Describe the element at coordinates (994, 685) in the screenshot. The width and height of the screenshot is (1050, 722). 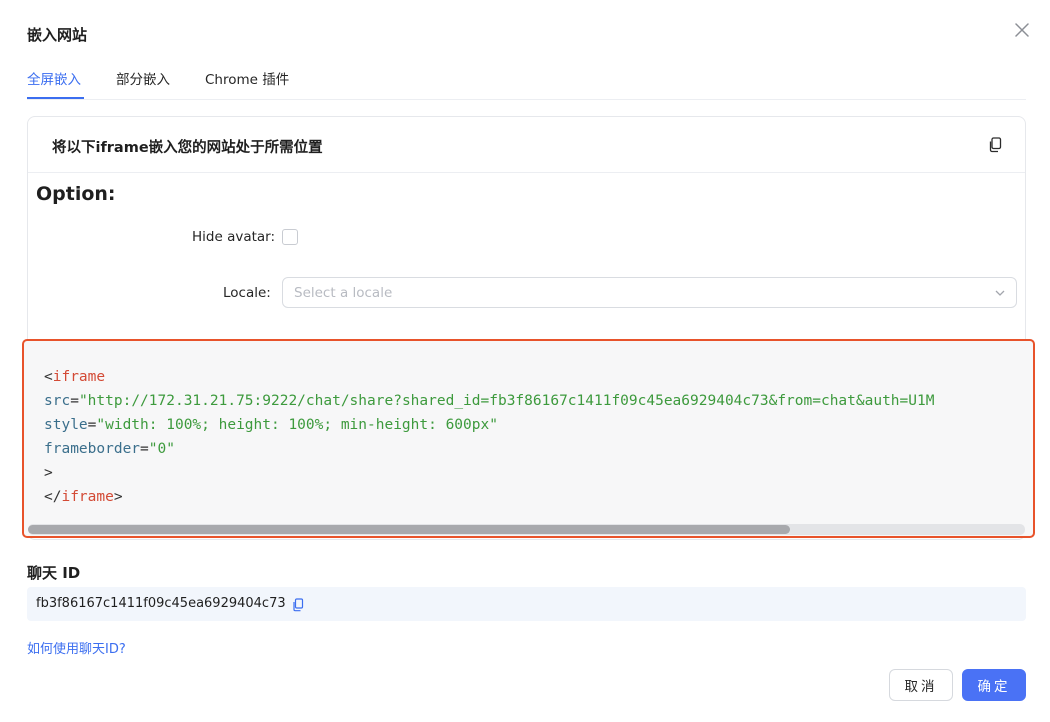
I see `ok-button: 确定` at that location.